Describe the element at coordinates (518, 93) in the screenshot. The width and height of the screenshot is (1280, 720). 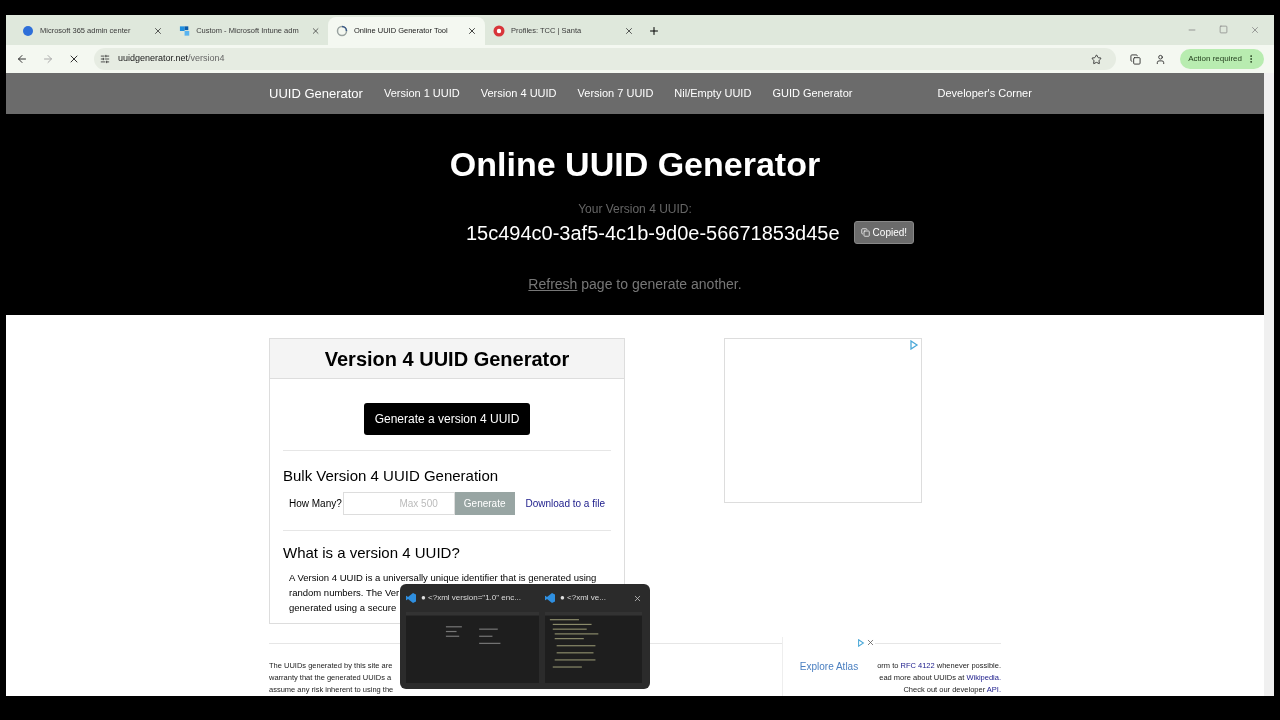
I see `nav-link: Version 4 UUID` at that location.